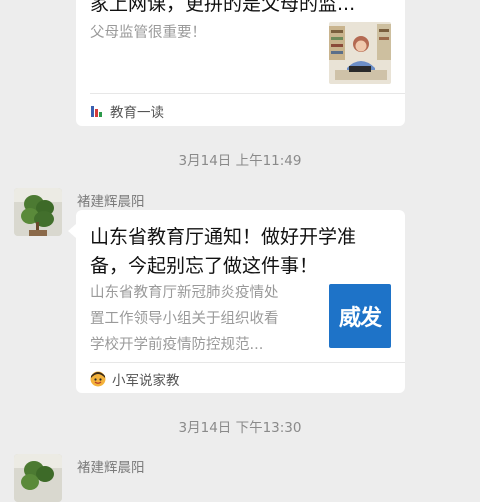  What do you see at coordinates (148, 33) in the screenshot?
I see `article-summary: 父母监管很重要！` at bounding box center [148, 33].